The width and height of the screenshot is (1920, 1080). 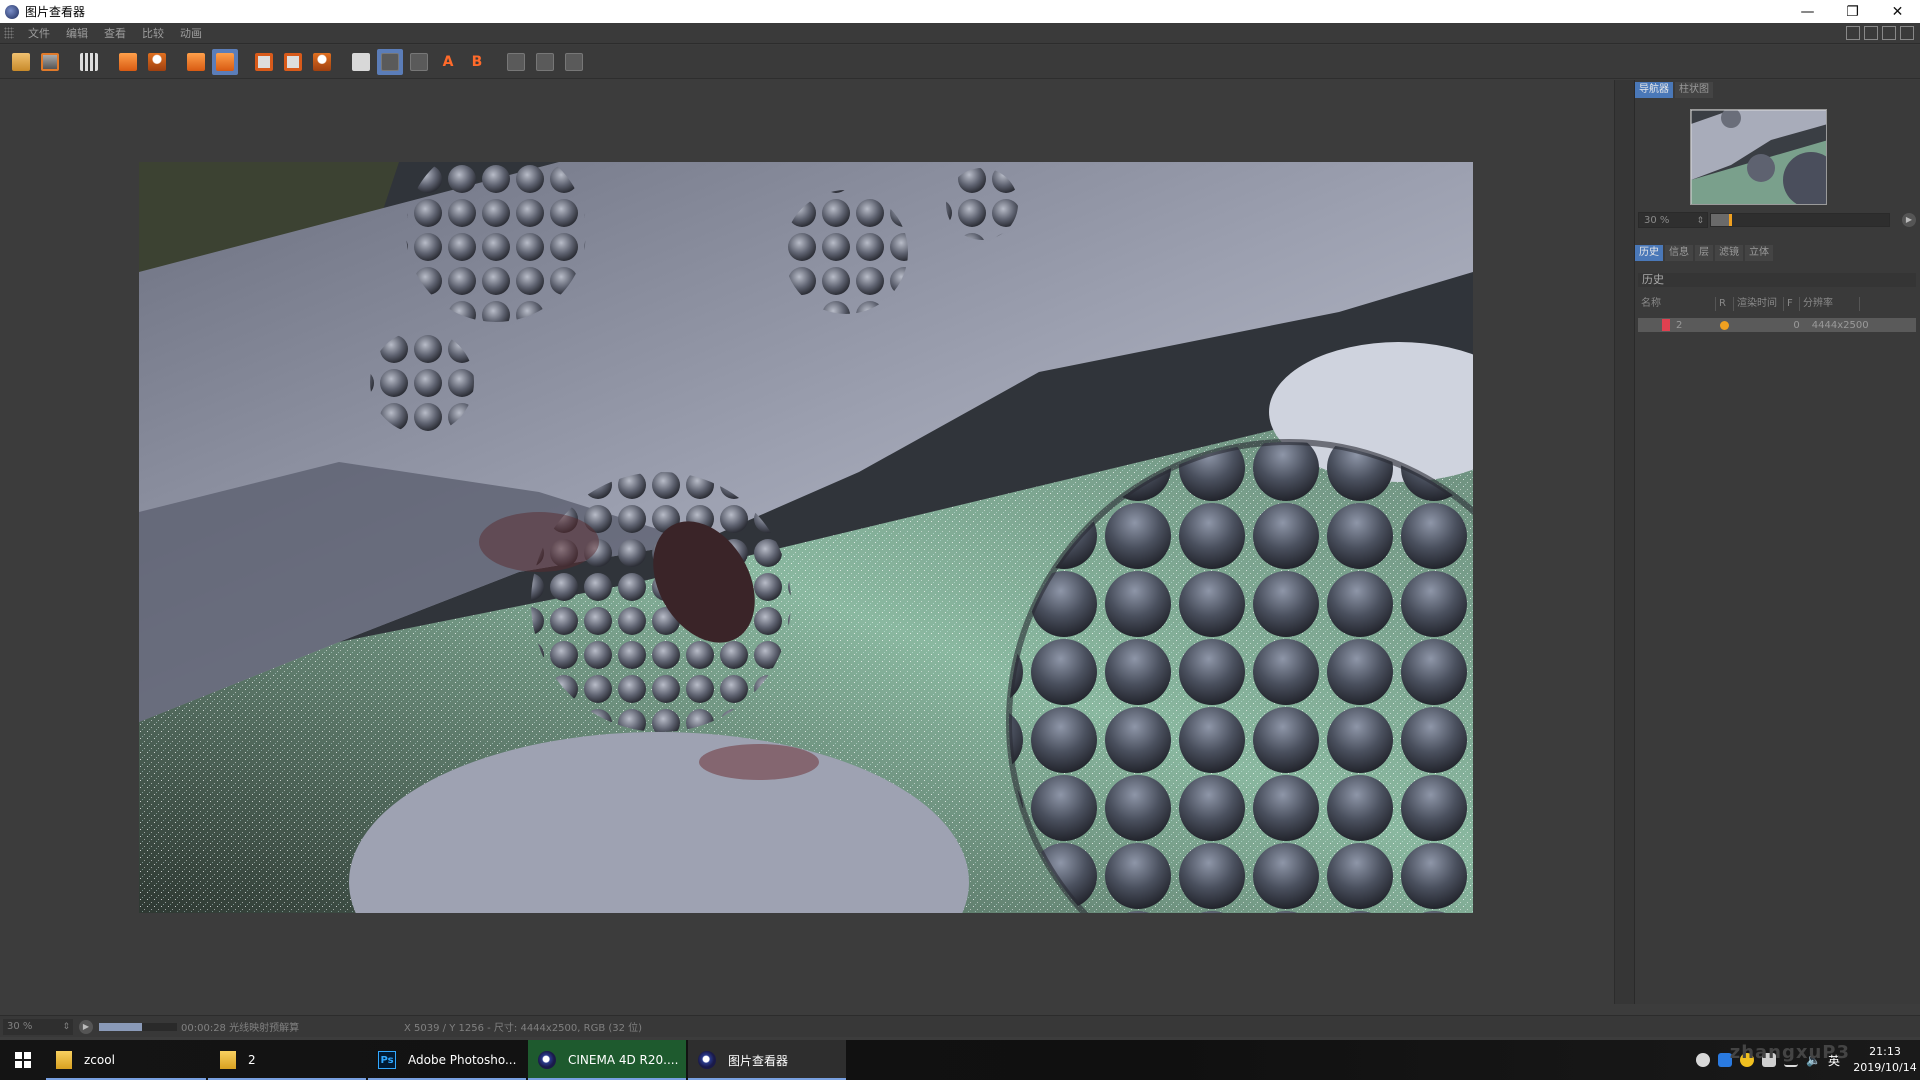 What do you see at coordinates (99, 1060) in the screenshot?
I see `taskbar-item-label: zcool` at bounding box center [99, 1060].